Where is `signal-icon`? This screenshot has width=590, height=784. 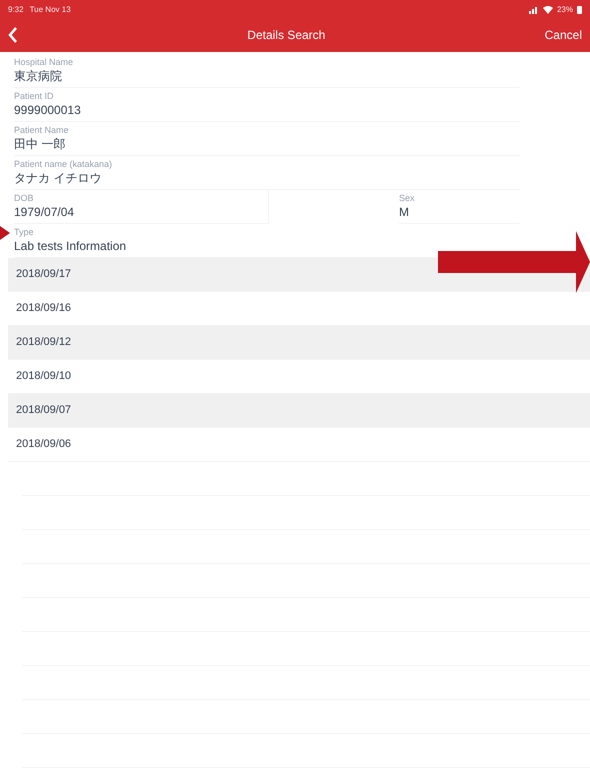 signal-icon is located at coordinates (533, 10).